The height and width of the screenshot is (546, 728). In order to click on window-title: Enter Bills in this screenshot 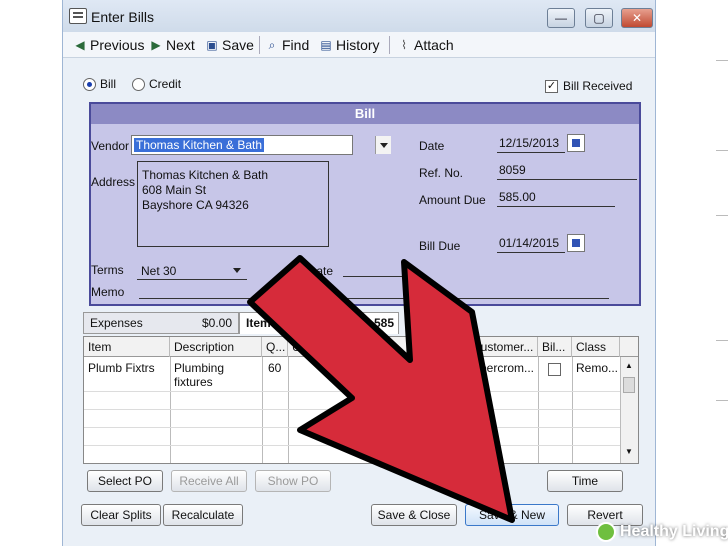, I will do `click(123, 17)`.